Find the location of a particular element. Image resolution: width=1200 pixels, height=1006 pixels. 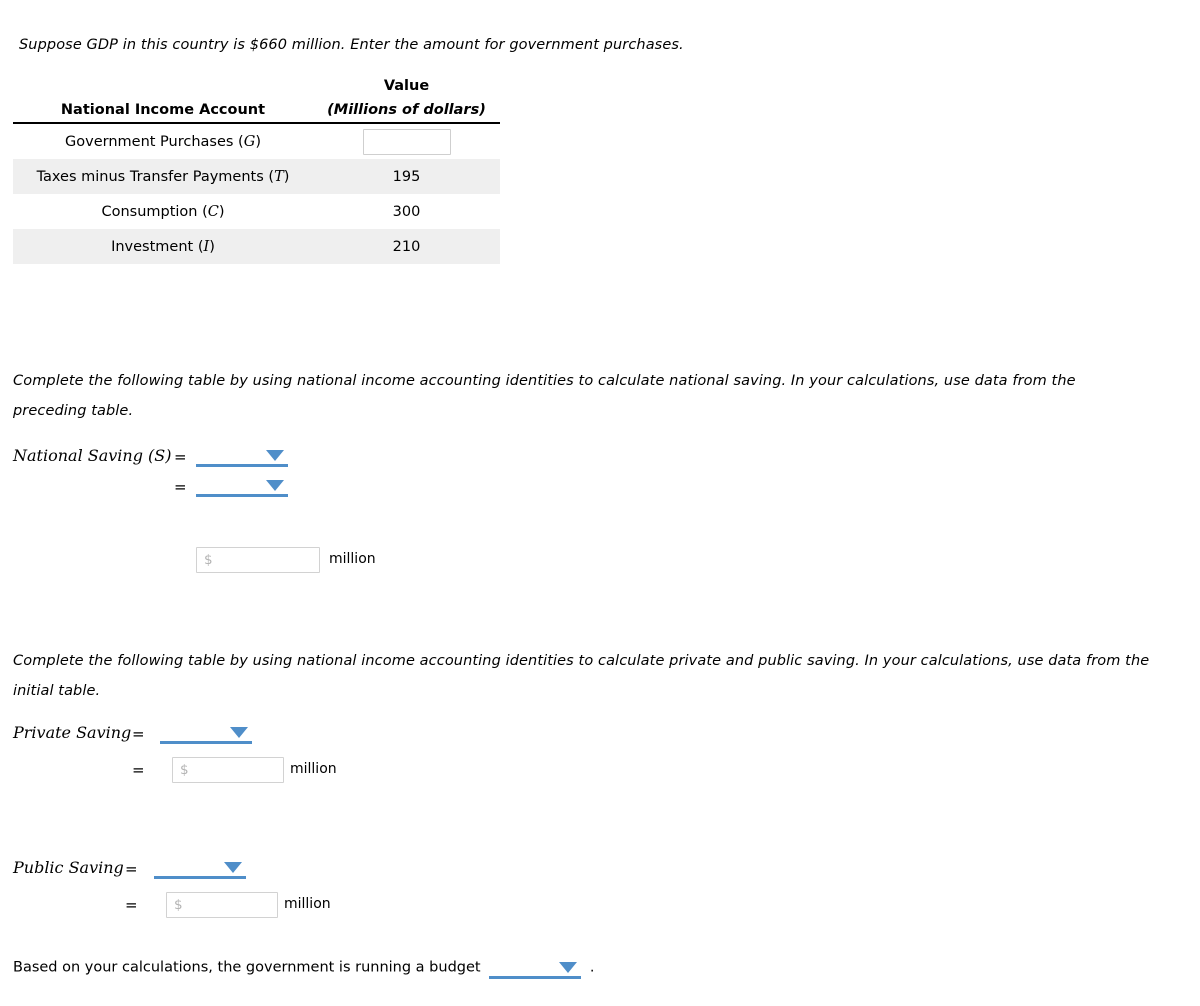

national-saving-unit: million is located at coordinates (352, 559).